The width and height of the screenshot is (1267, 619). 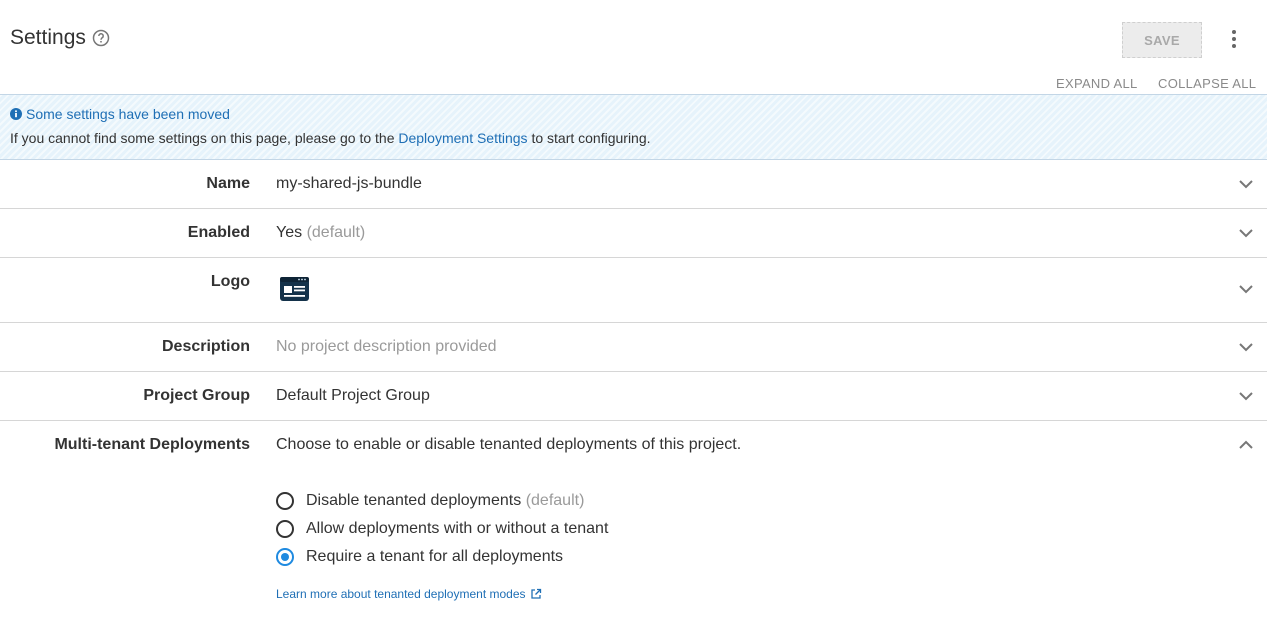 What do you see at coordinates (218, 232) in the screenshot?
I see `setting-label: Enabled` at bounding box center [218, 232].